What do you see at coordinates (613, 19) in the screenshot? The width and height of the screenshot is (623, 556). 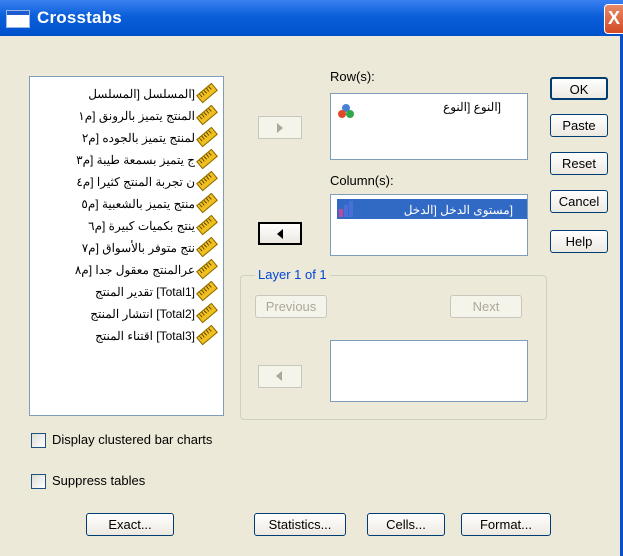 I see `close-button: X` at bounding box center [613, 19].